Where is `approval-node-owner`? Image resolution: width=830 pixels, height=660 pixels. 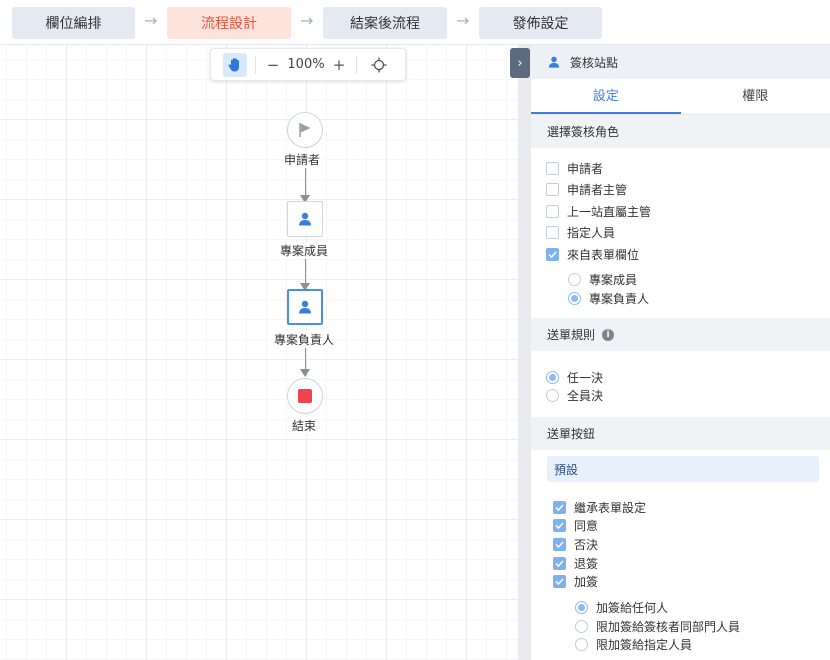
approval-node-owner is located at coordinates (305, 307).